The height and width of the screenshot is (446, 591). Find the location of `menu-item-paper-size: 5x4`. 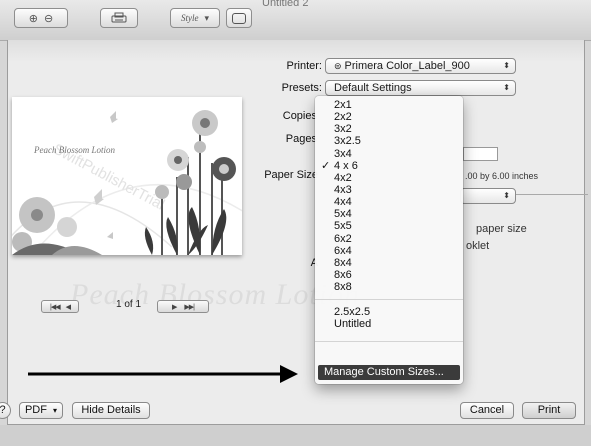

menu-item-paper-size: 5x4 is located at coordinates (389, 214).